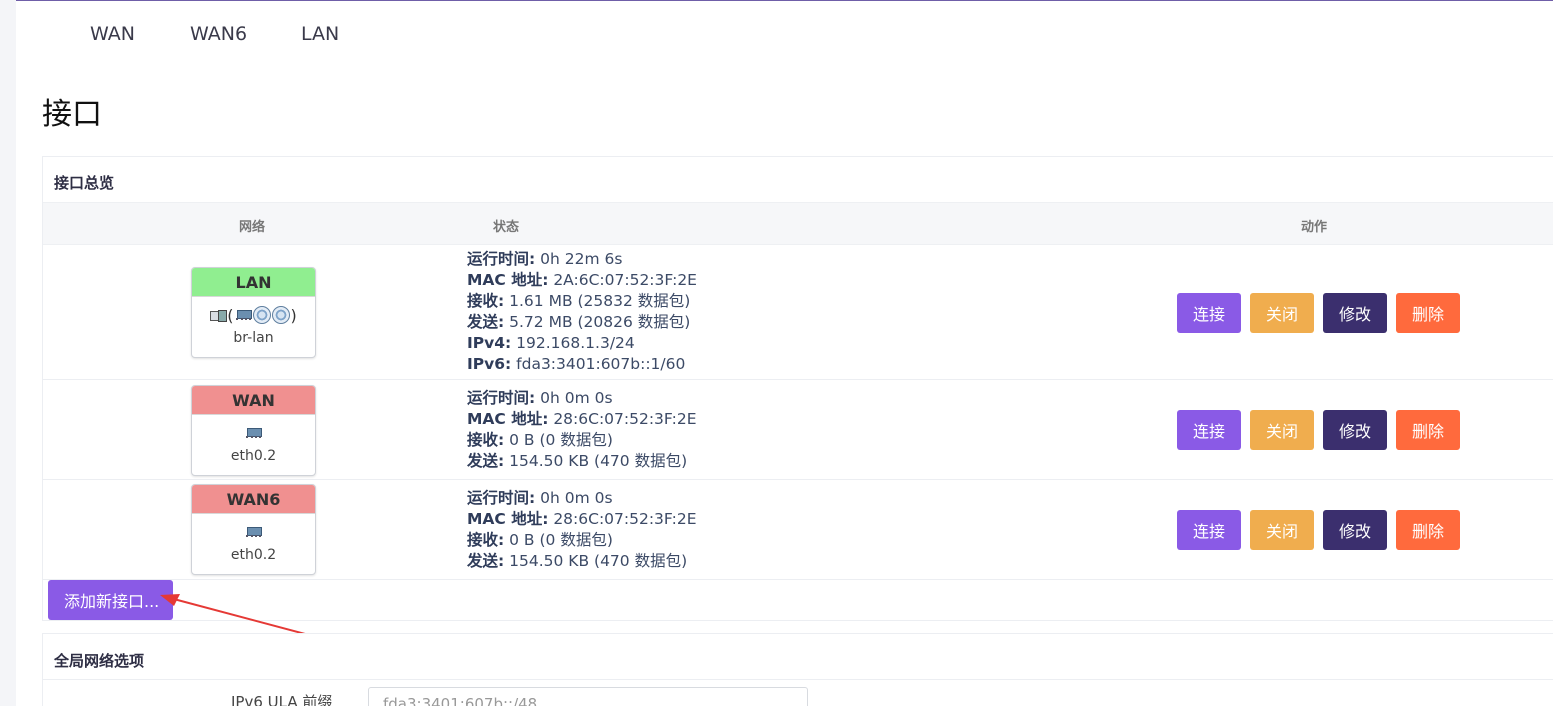  I want to click on interface-badge: LAN () br-lan, so click(253, 312).